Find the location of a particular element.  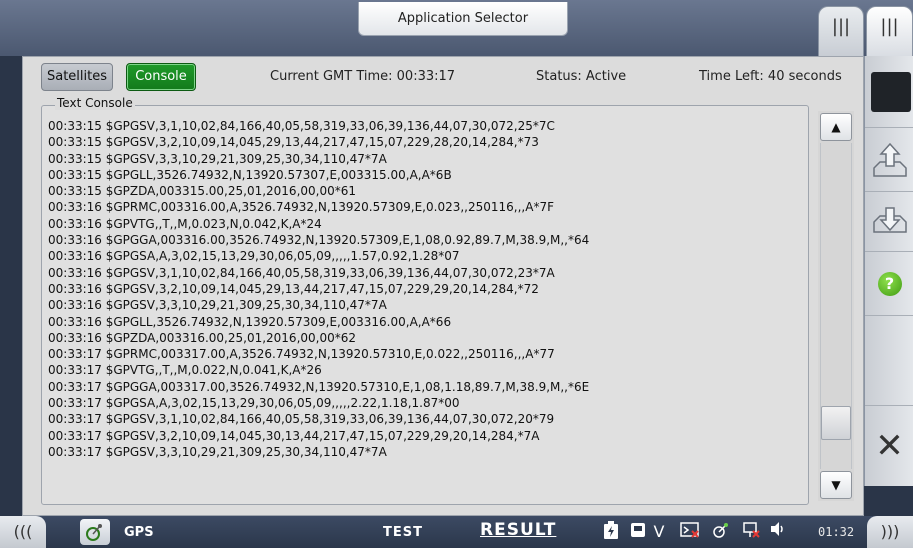

speaker-icon is located at coordinates (778, 532).